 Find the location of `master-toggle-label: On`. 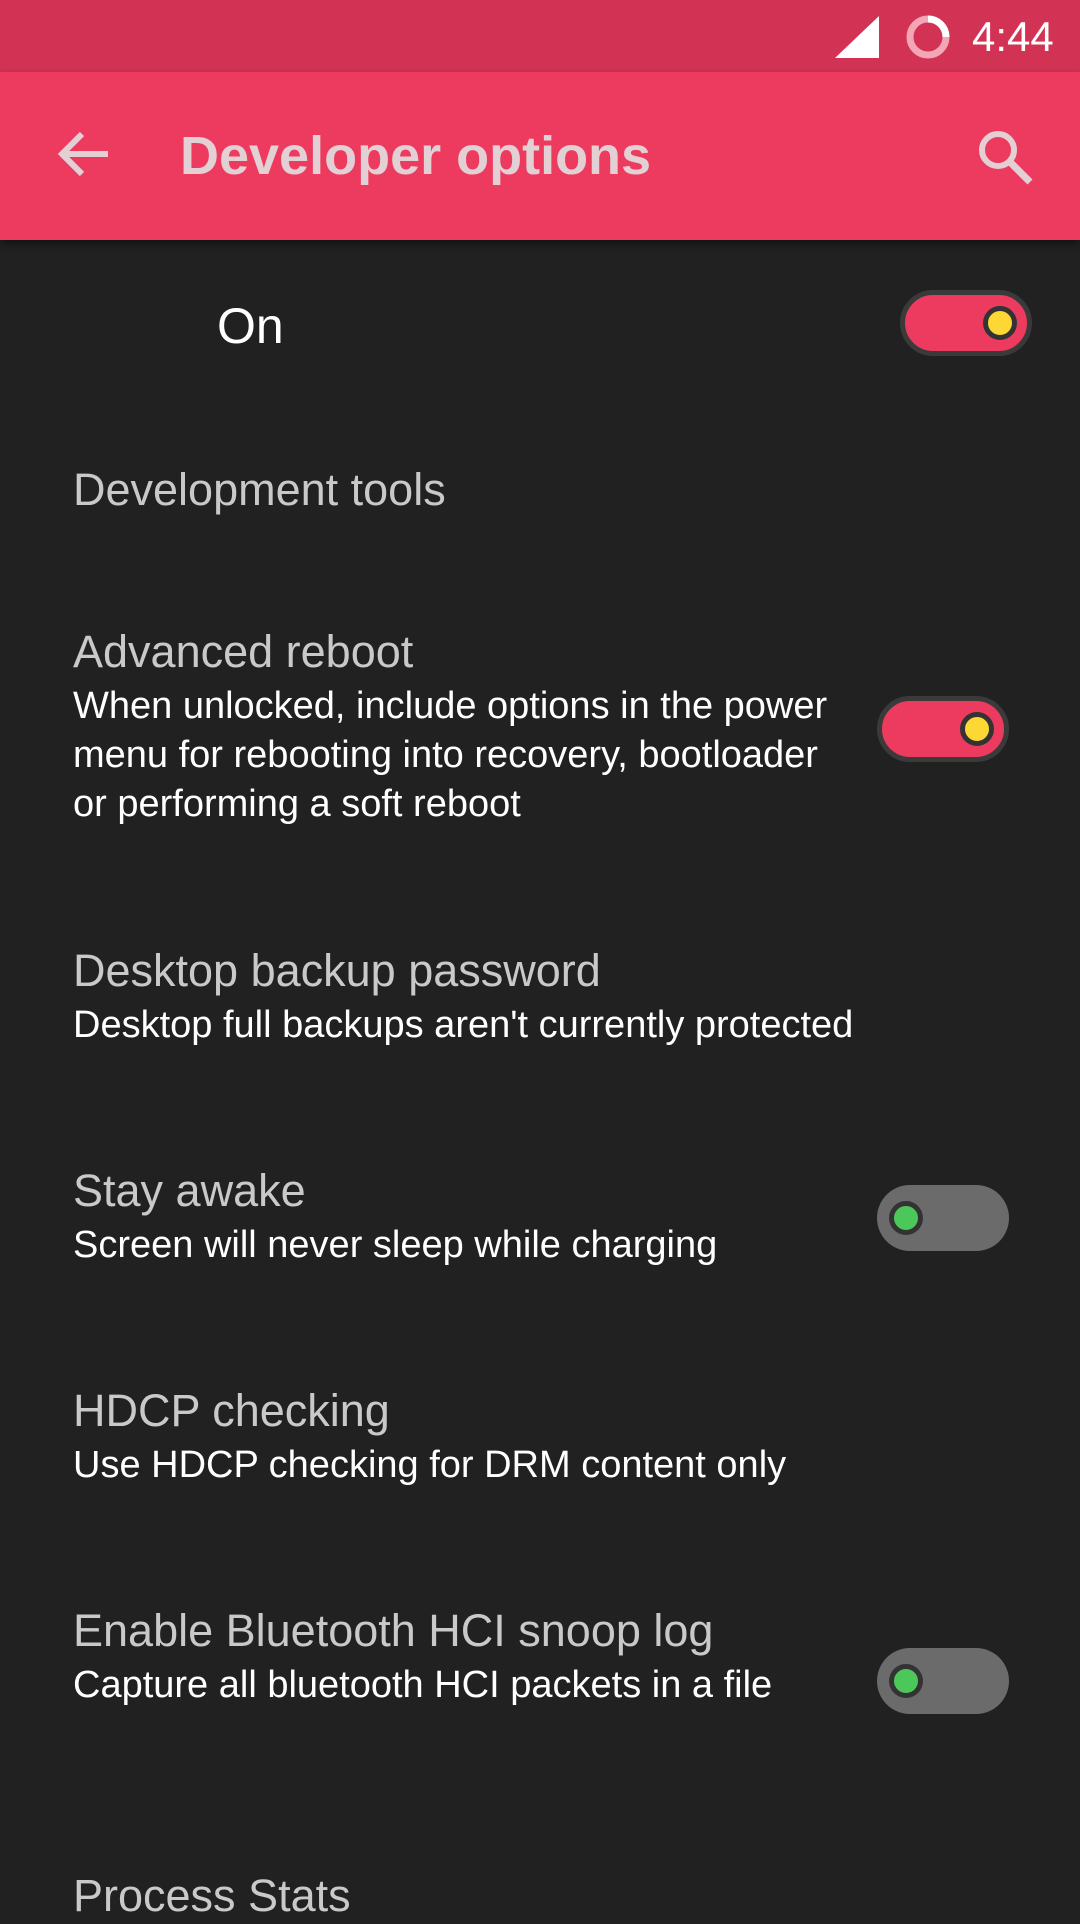

master-toggle-label: On is located at coordinates (250, 326).